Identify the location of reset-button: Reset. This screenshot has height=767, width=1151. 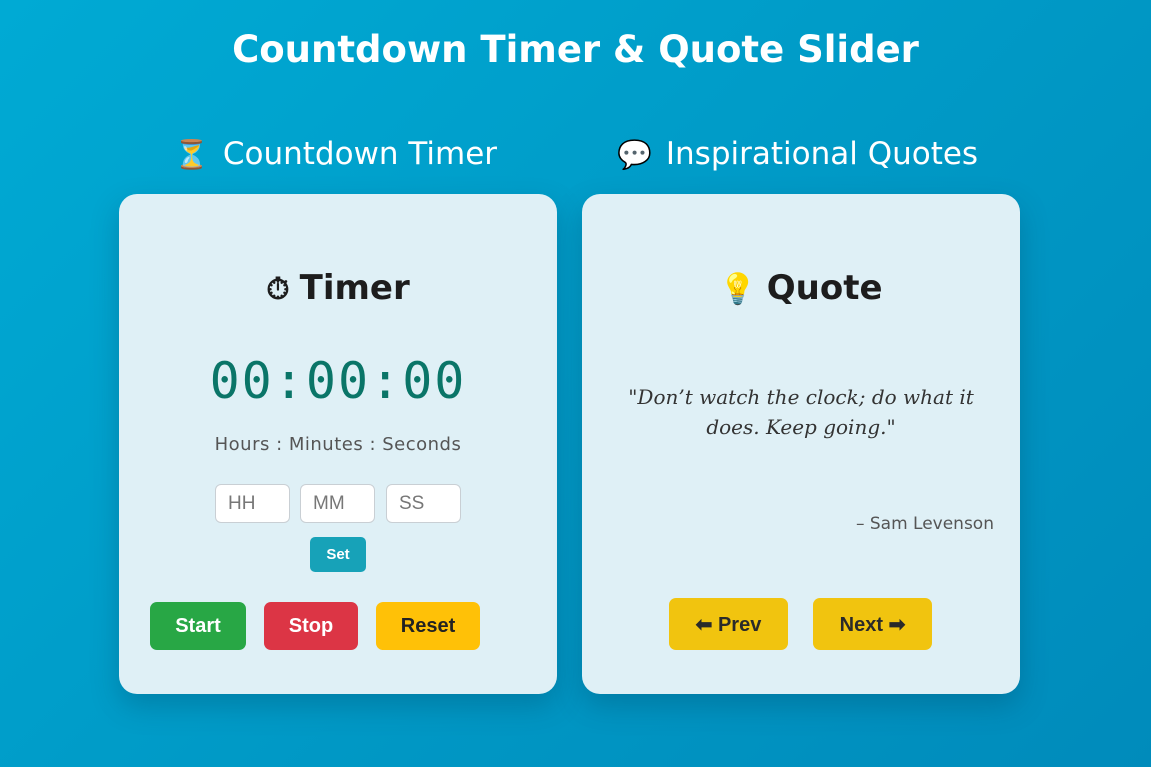
(428, 626).